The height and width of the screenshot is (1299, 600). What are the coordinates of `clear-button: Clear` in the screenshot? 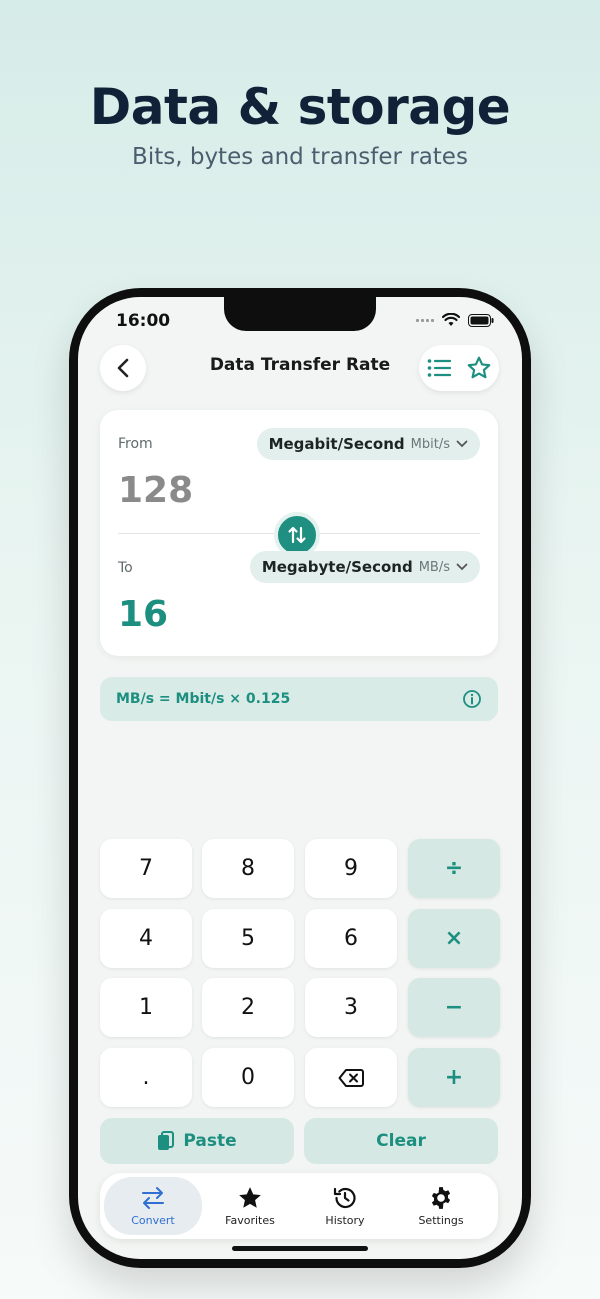 It's located at (401, 1141).